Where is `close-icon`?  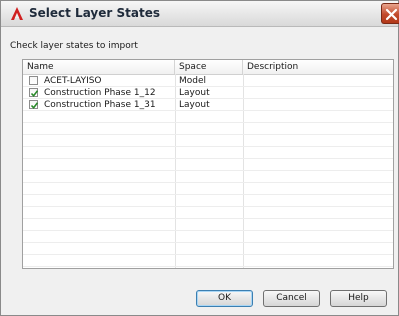 close-icon is located at coordinates (391, 14).